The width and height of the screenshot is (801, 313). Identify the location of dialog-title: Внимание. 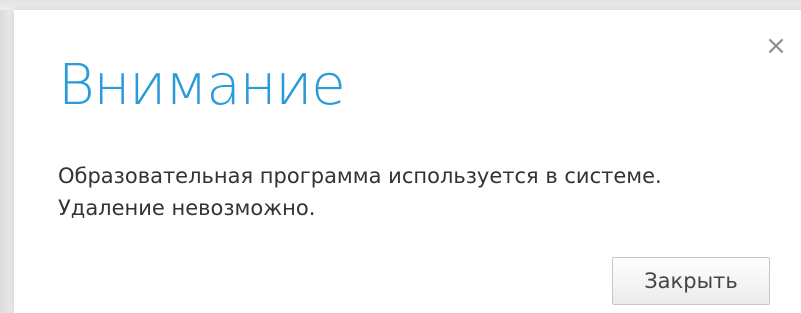
(202, 85).